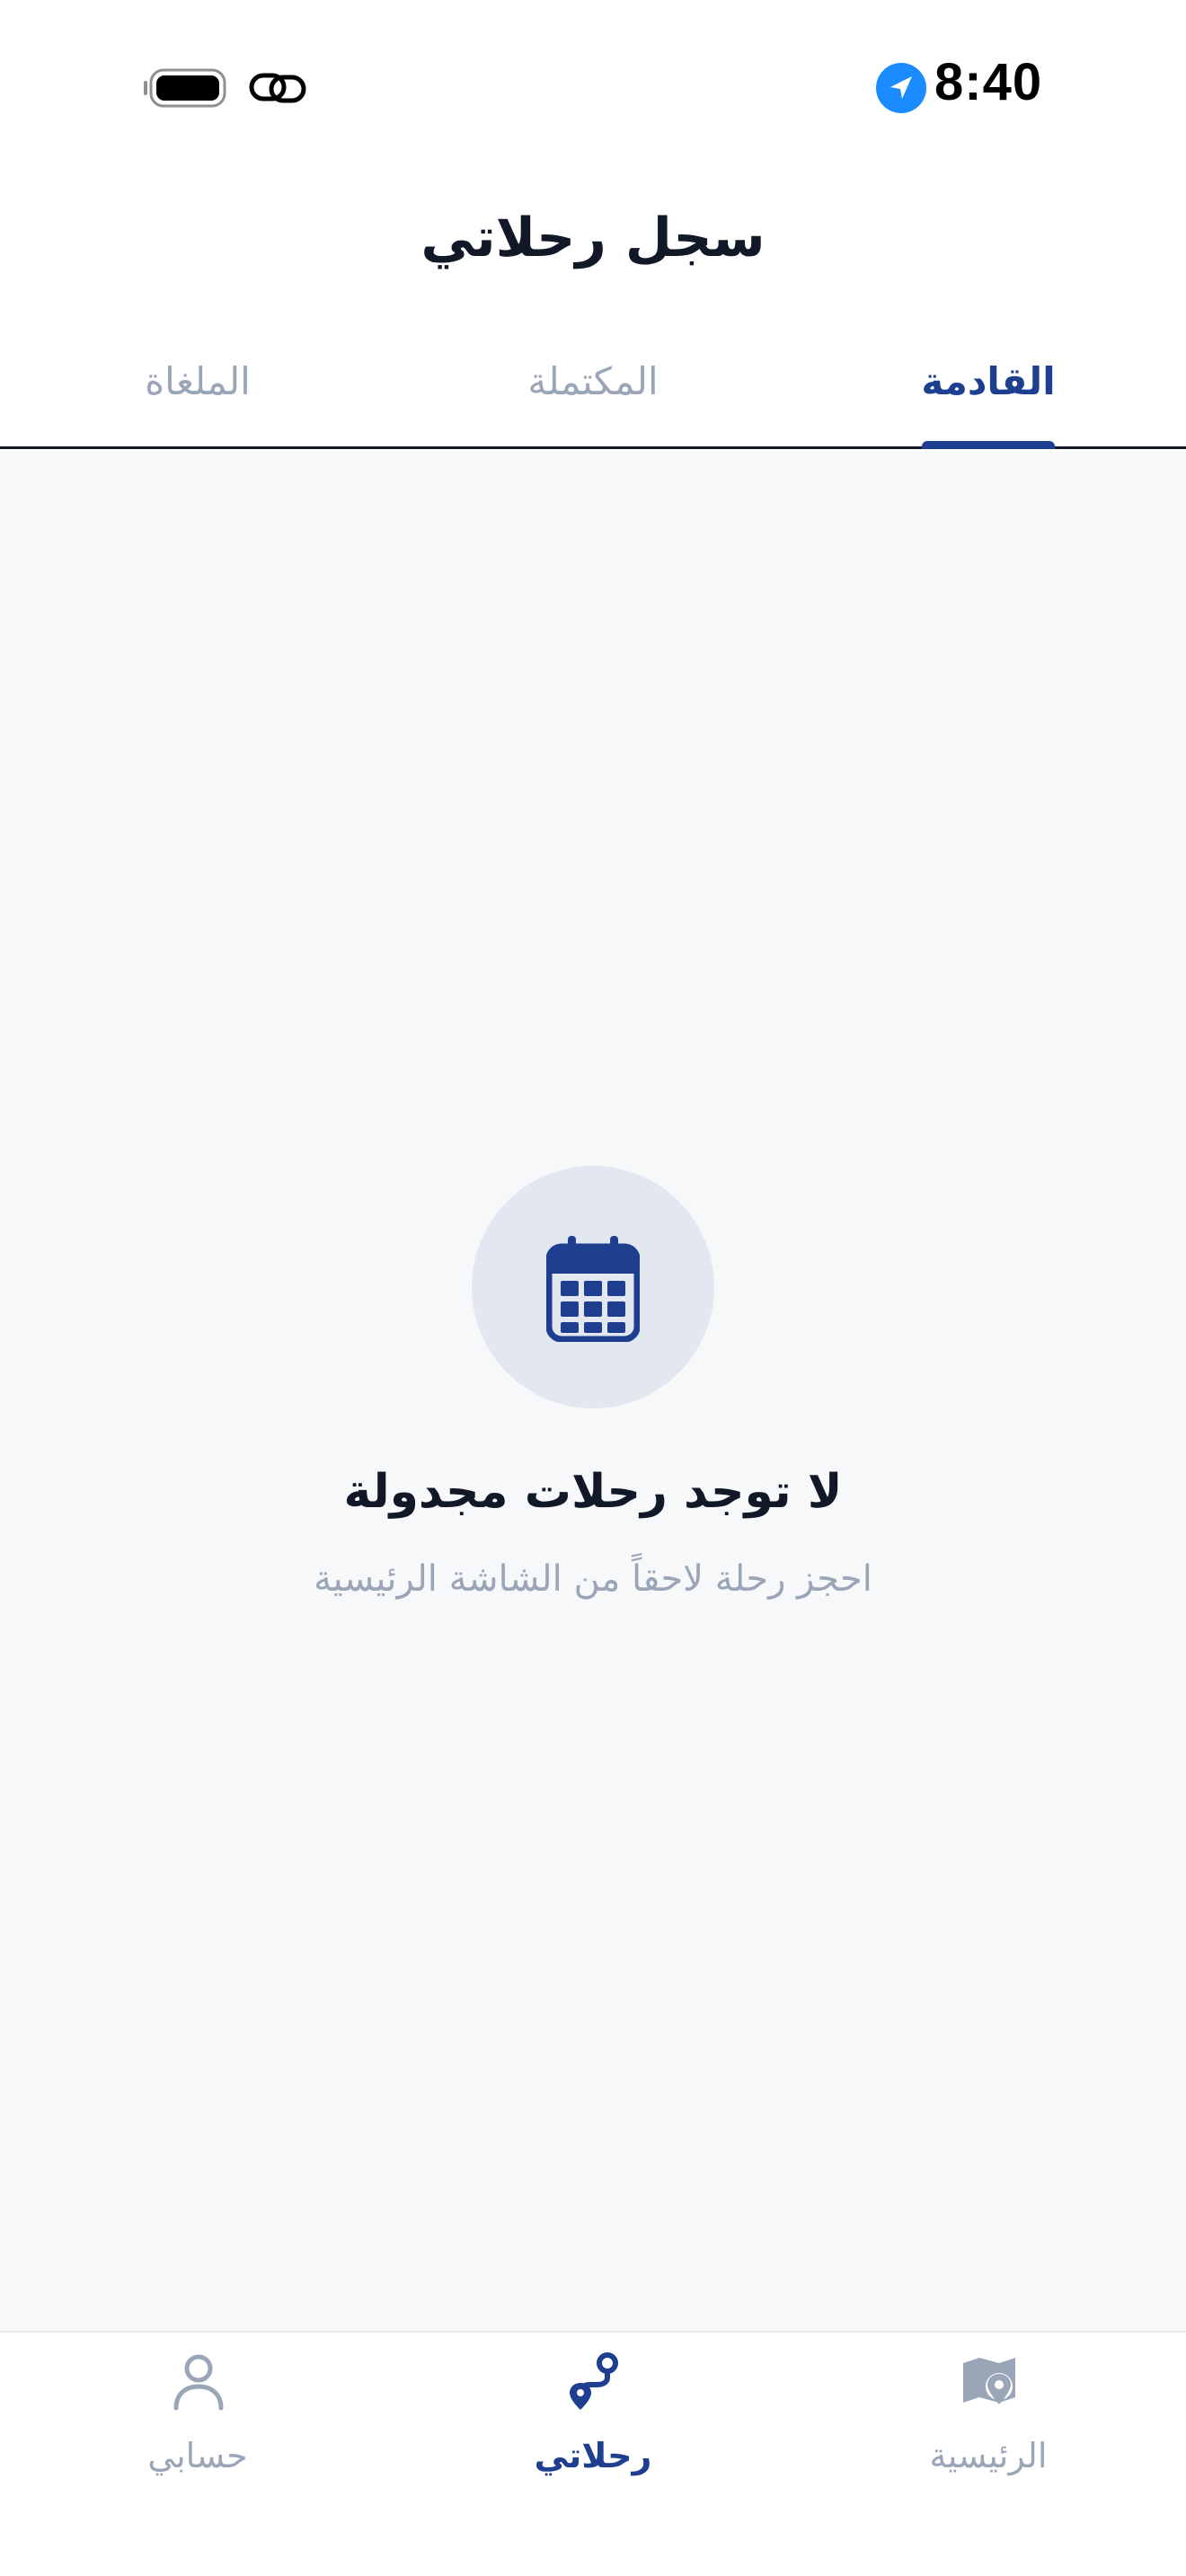  What do you see at coordinates (185, 88) in the screenshot?
I see `battery-icon` at bounding box center [185, 88].